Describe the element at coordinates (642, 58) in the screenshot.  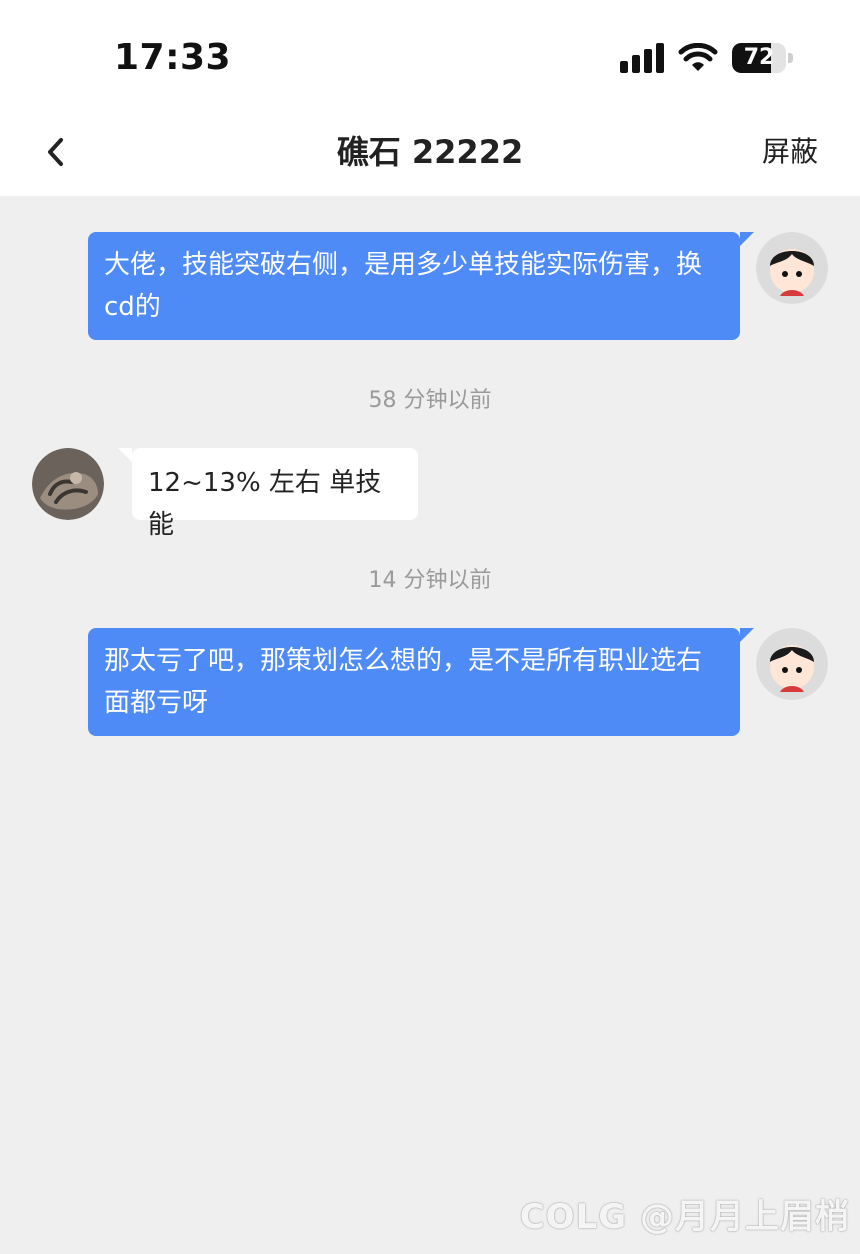
I see `cellular-signal-icon` at that location.